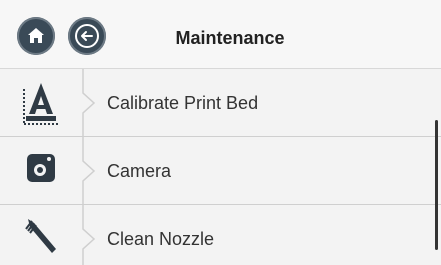 This screenshot has width=441, height=265. What do you see at coordinates (41, 235) in the screenshot?
I see `clean-nozzle-icon` at bounding box center [41, 235].